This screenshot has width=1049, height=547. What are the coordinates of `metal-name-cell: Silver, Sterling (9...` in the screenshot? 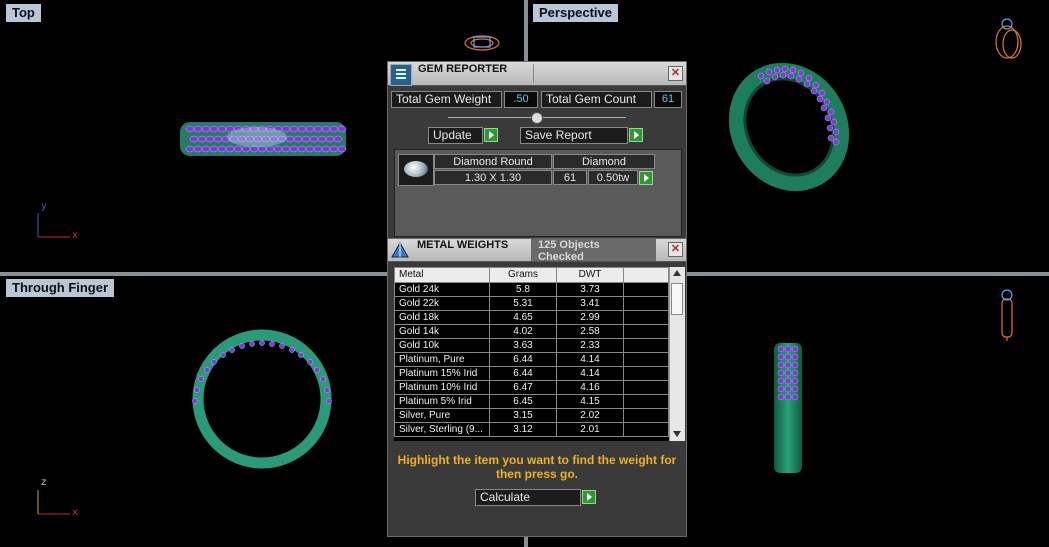 It's located at (442, 429).